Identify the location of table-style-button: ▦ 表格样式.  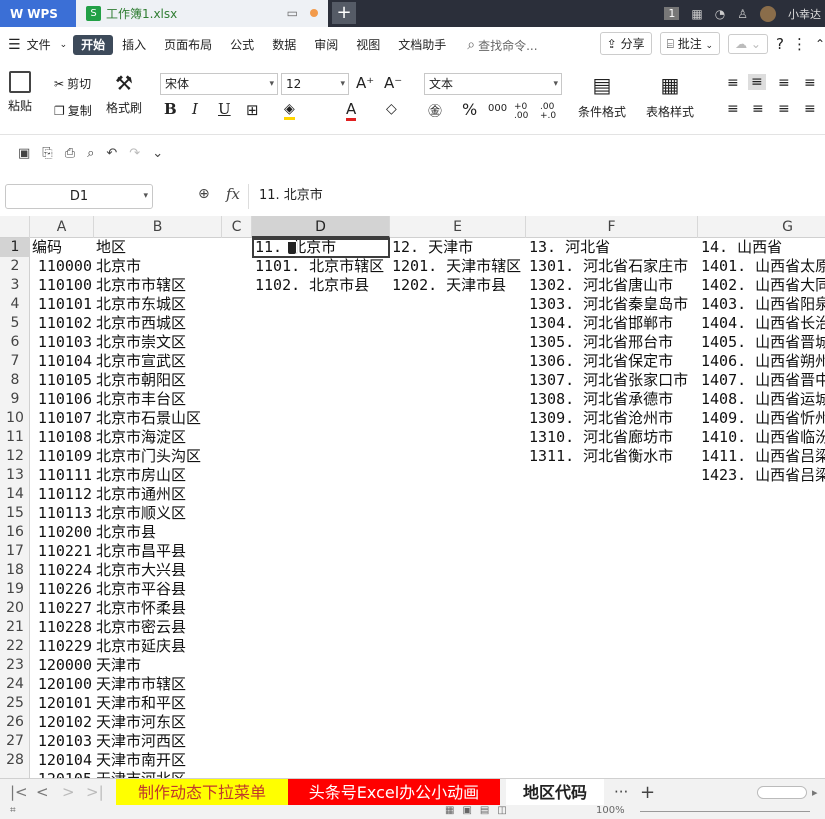
(670, 96).